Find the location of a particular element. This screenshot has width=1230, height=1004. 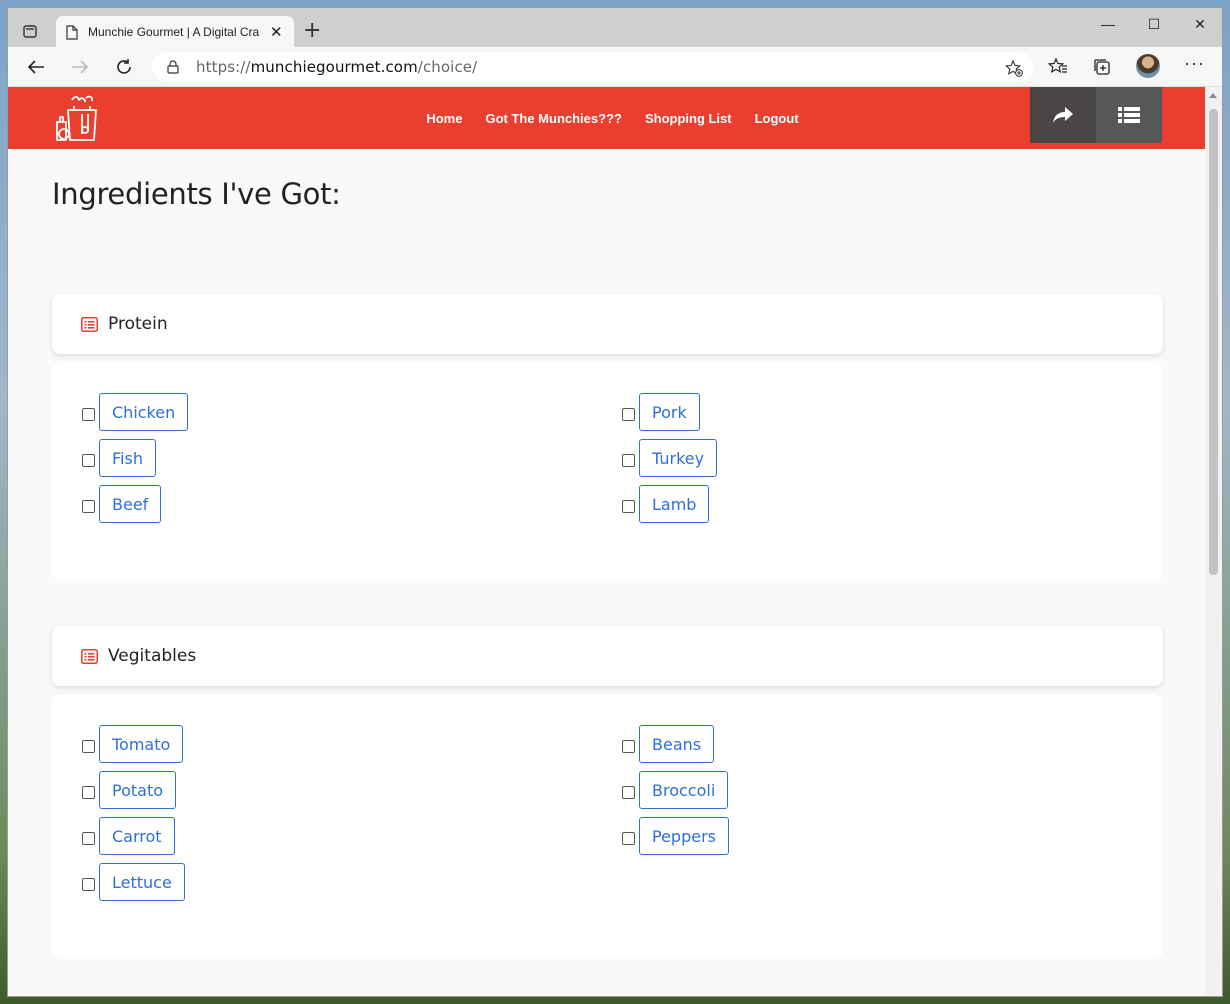

ingredient-label: Carrot is located at coordinates (137, 836).